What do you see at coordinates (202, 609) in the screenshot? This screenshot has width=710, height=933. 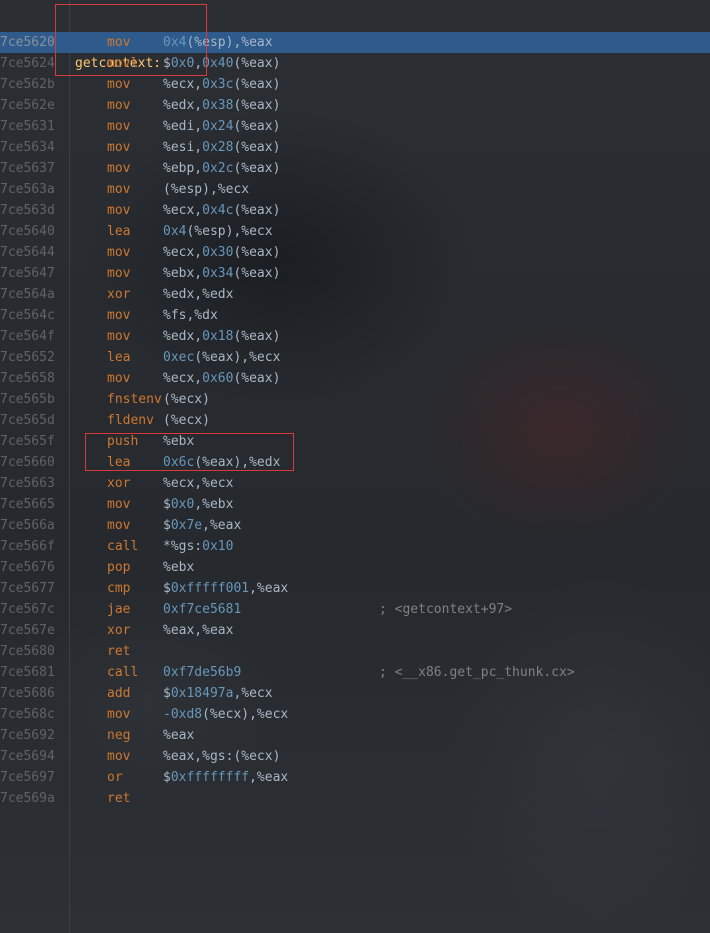 I see `instruction-operands: 0xf7ce5681` at bounding box center [202, 609].